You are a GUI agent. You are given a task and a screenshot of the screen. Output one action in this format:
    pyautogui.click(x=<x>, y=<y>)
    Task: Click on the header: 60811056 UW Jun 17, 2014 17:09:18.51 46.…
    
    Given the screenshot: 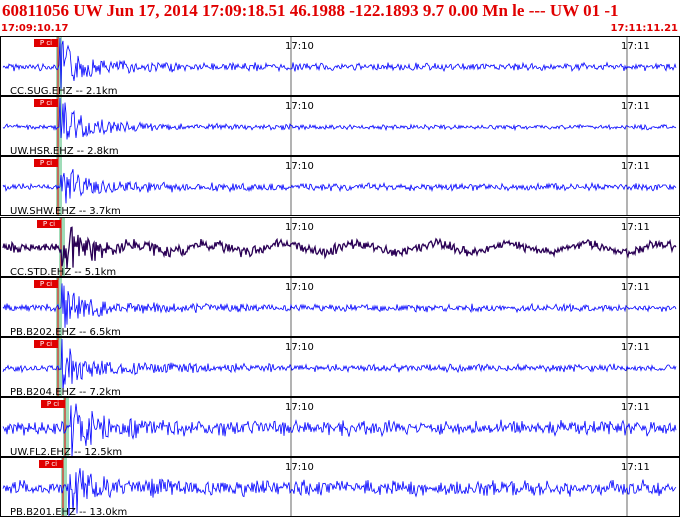 What is the action you would take?
    pyautogui.click(x=340, y=11)
    